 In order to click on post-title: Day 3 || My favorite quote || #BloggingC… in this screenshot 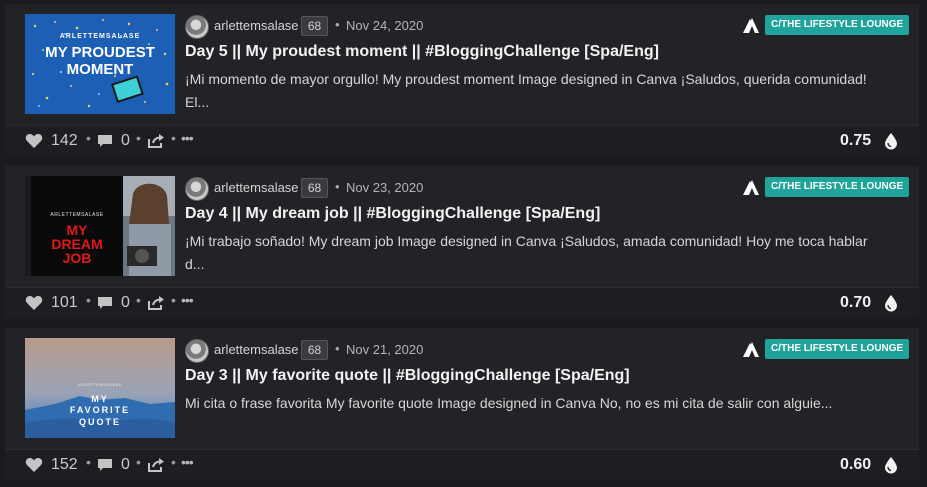, I will do `click(407, 376)`.